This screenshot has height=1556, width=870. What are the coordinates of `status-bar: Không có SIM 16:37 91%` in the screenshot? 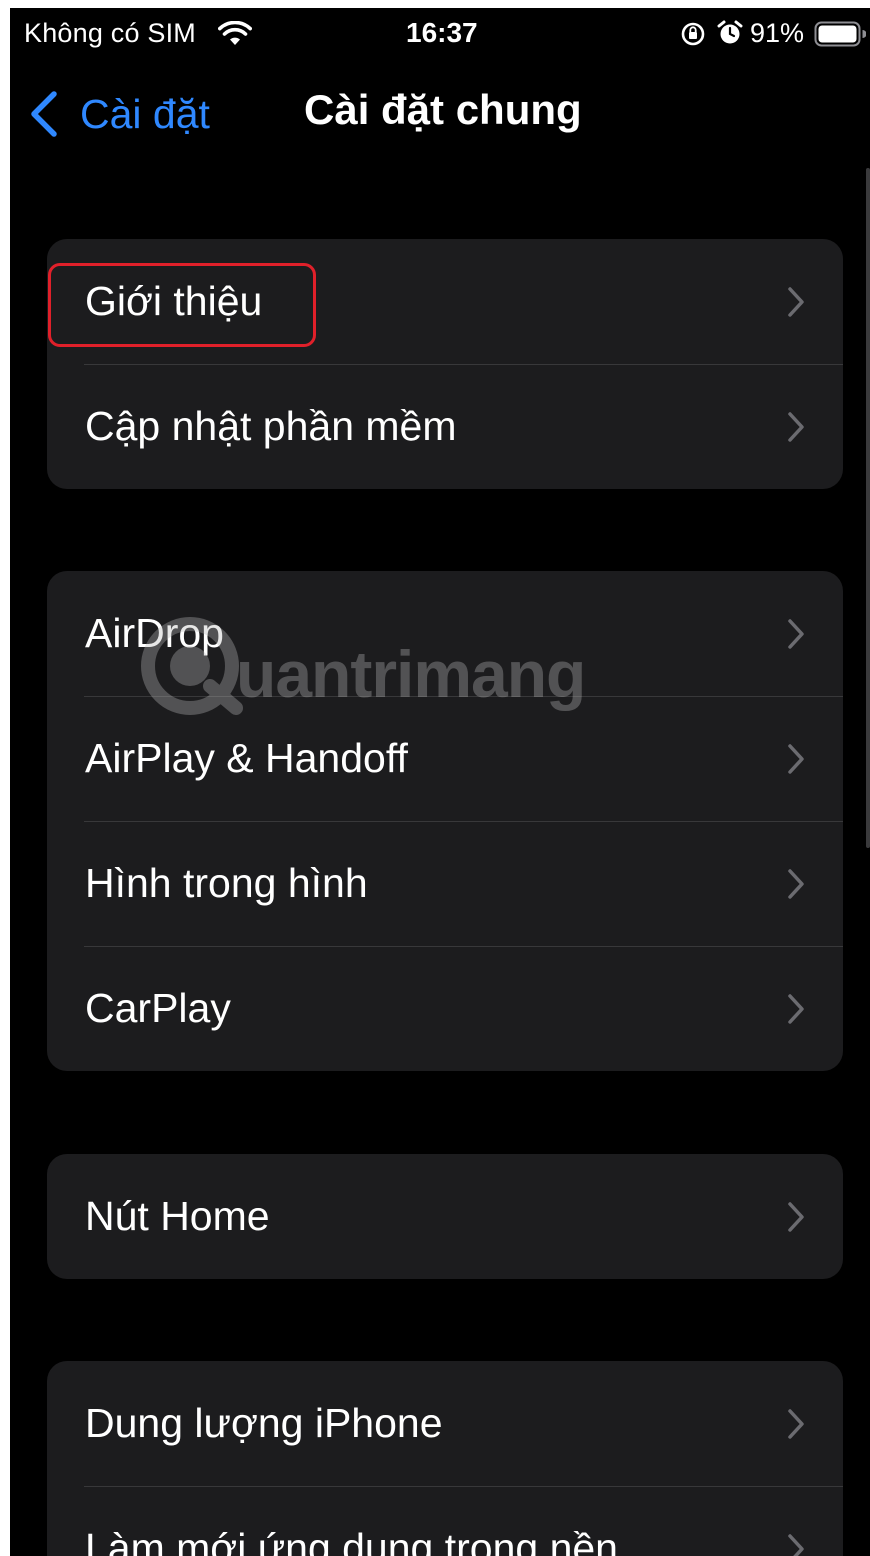 It's located at (440, 34).